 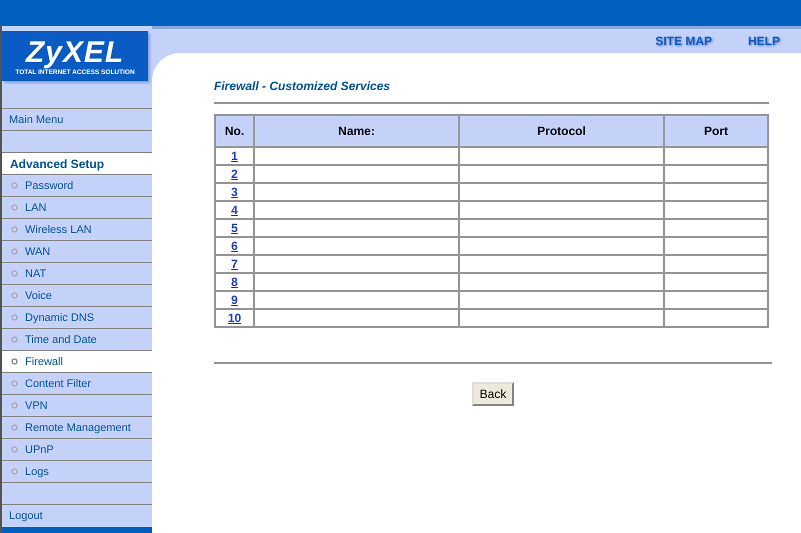 What do you see at coordinates (234, 228) in the screenshot?
I see `row-number-link: 5` at bounding box center [234, 228].